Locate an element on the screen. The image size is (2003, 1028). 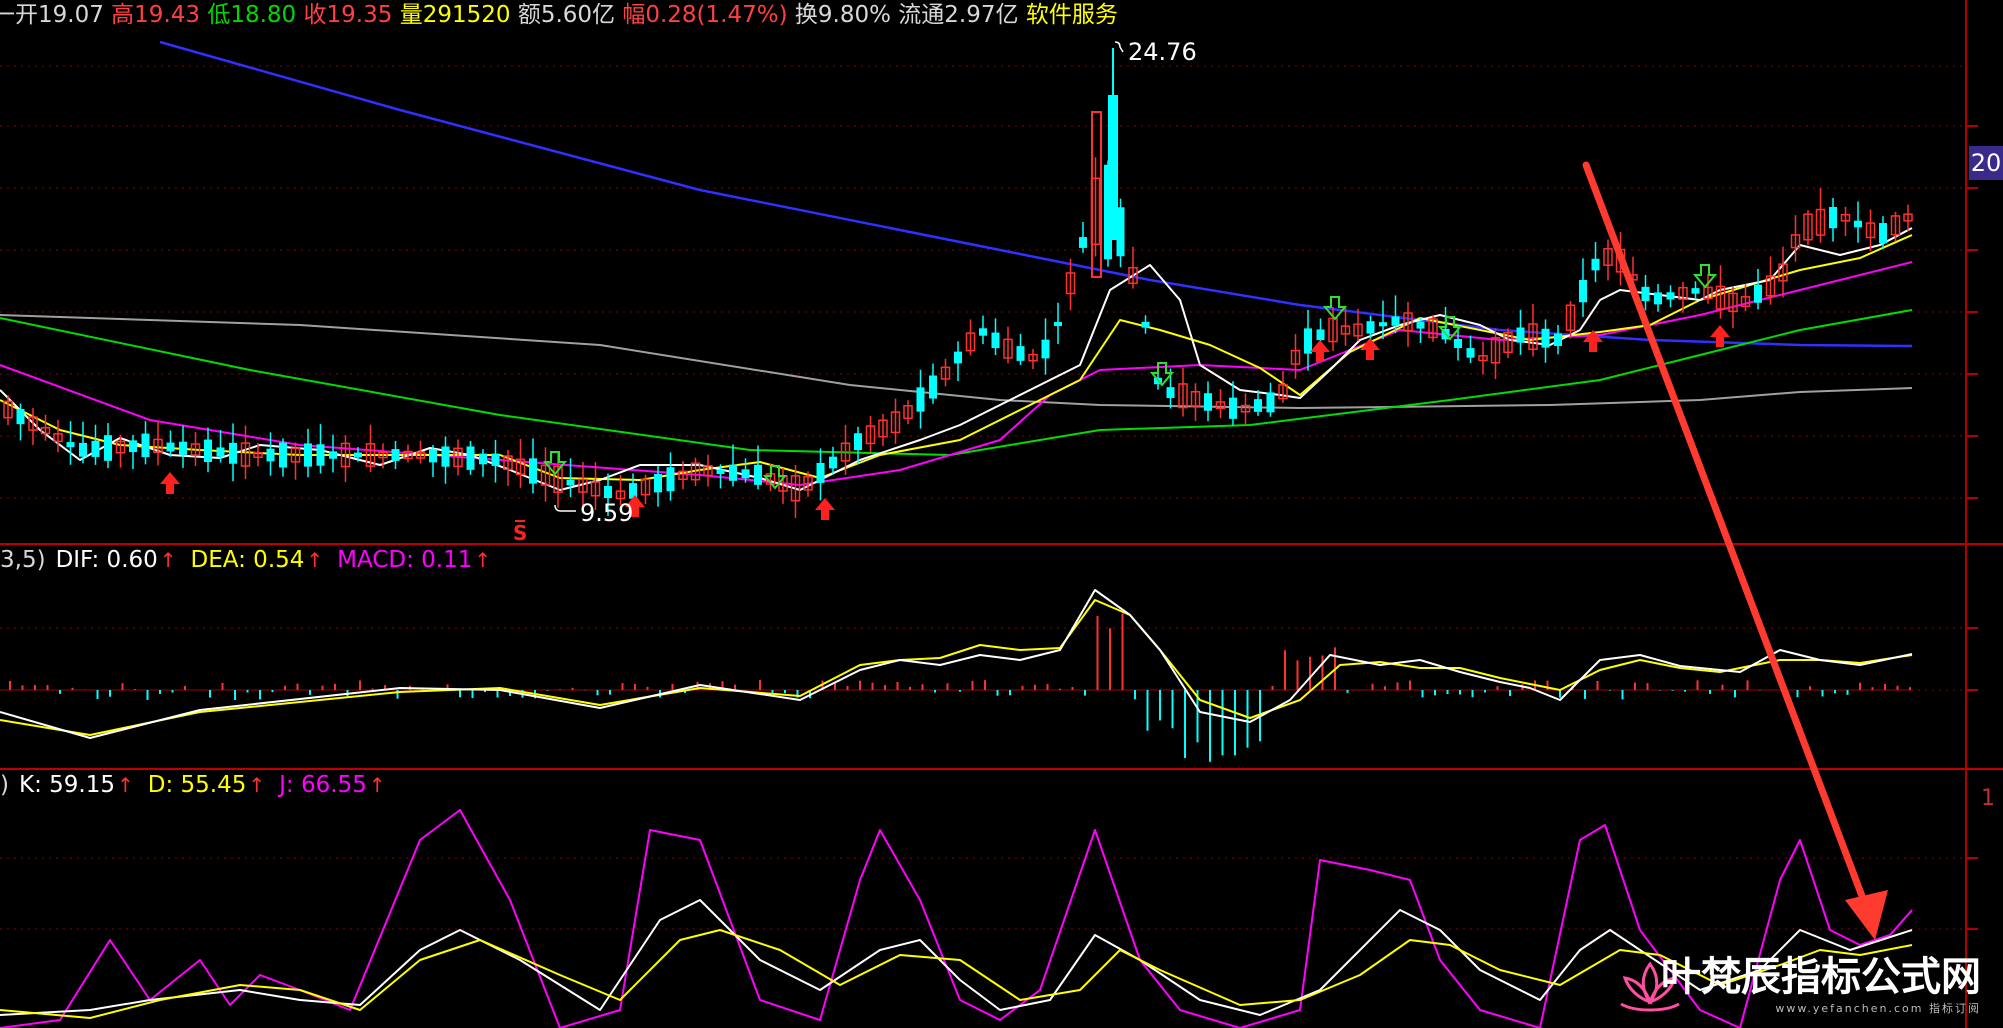
k-up-arrow-icon: ↑ is located at coordinates (125, 785).